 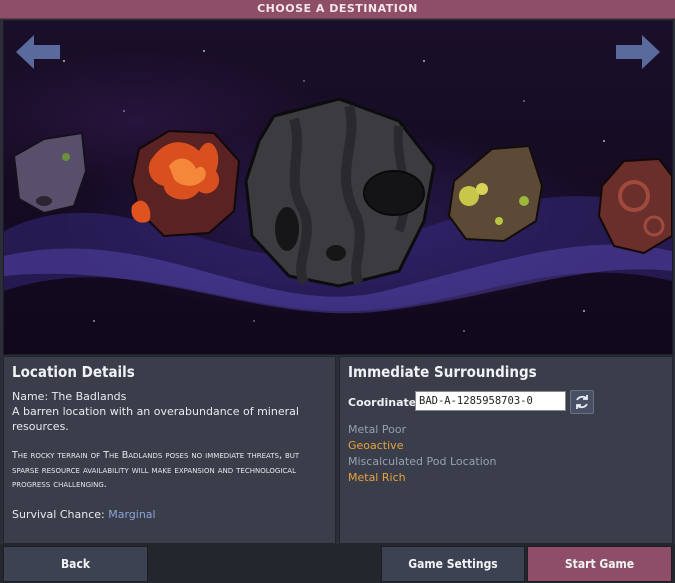 What do you see at coordinates (58, 514) in the screenshot?
I see `survival-label: Survival Chance:` at bounding box center [58, 514].